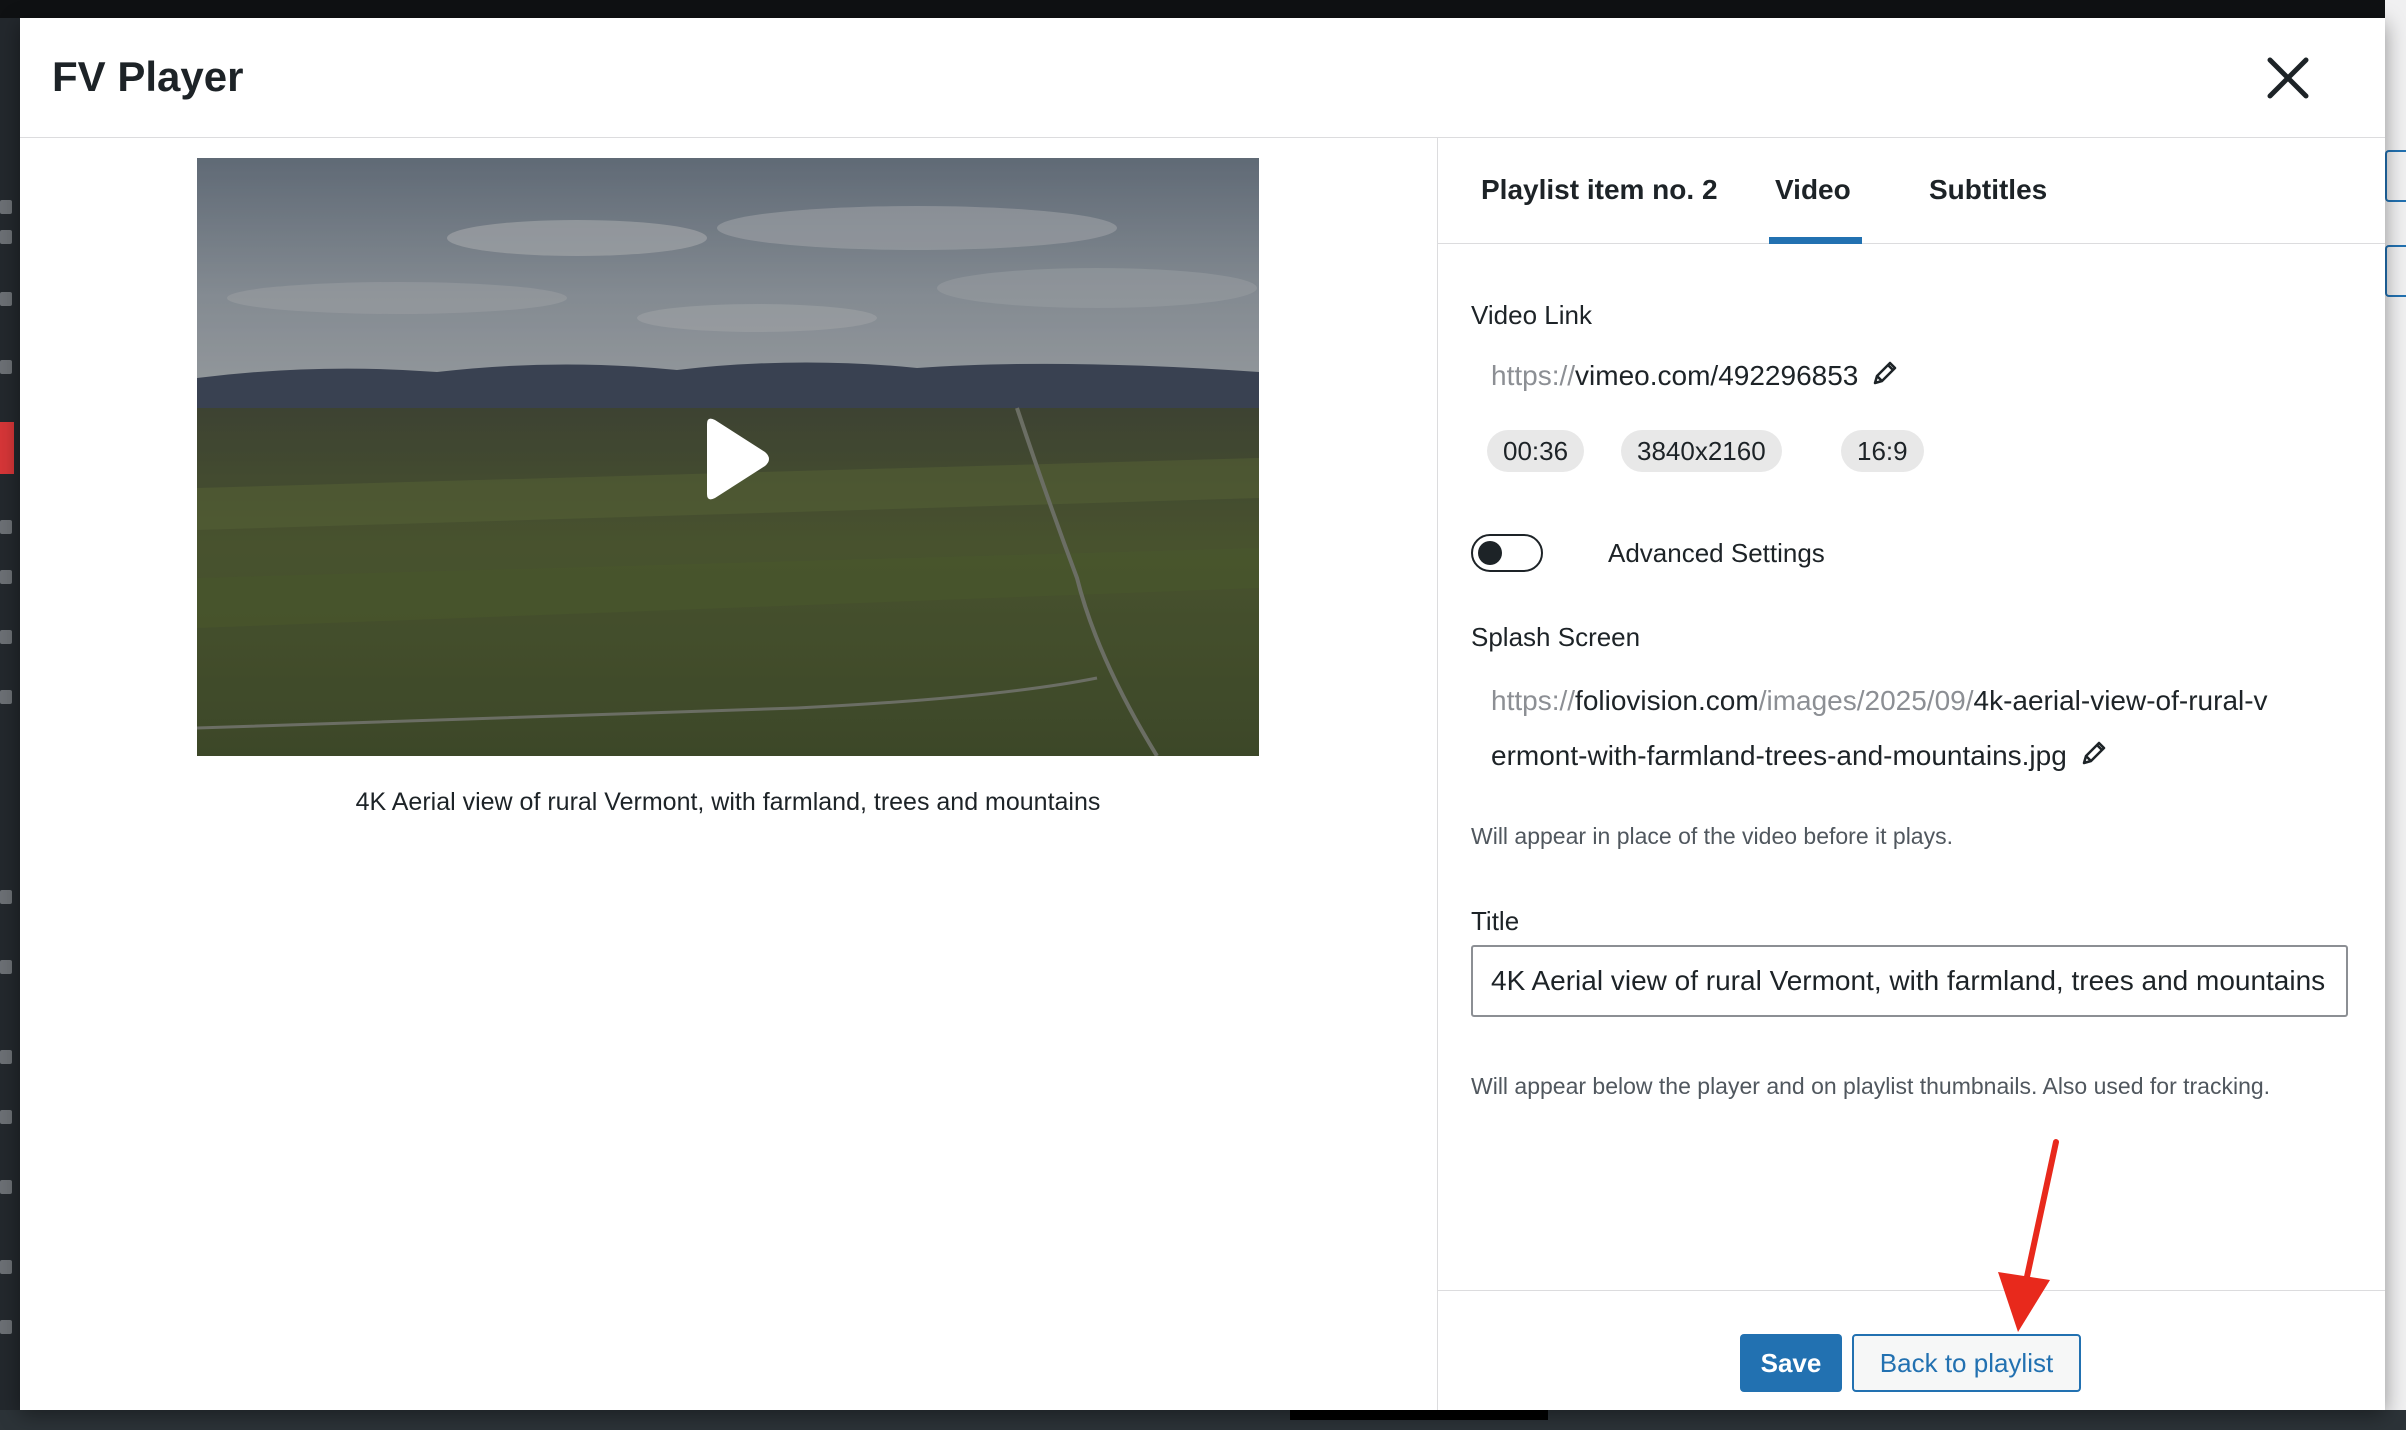 The height and width of the screenshot is (1430, 2406). I want to click on tab-subtitles: Subtitles, so click(1988, 190).